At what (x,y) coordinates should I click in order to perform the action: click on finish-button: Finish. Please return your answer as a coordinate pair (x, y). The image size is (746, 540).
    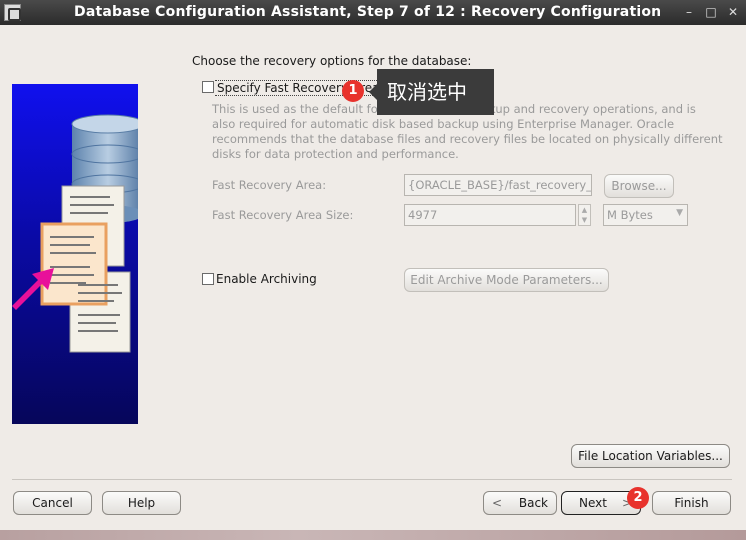
    Looking at the image, I should click on (691, 503).